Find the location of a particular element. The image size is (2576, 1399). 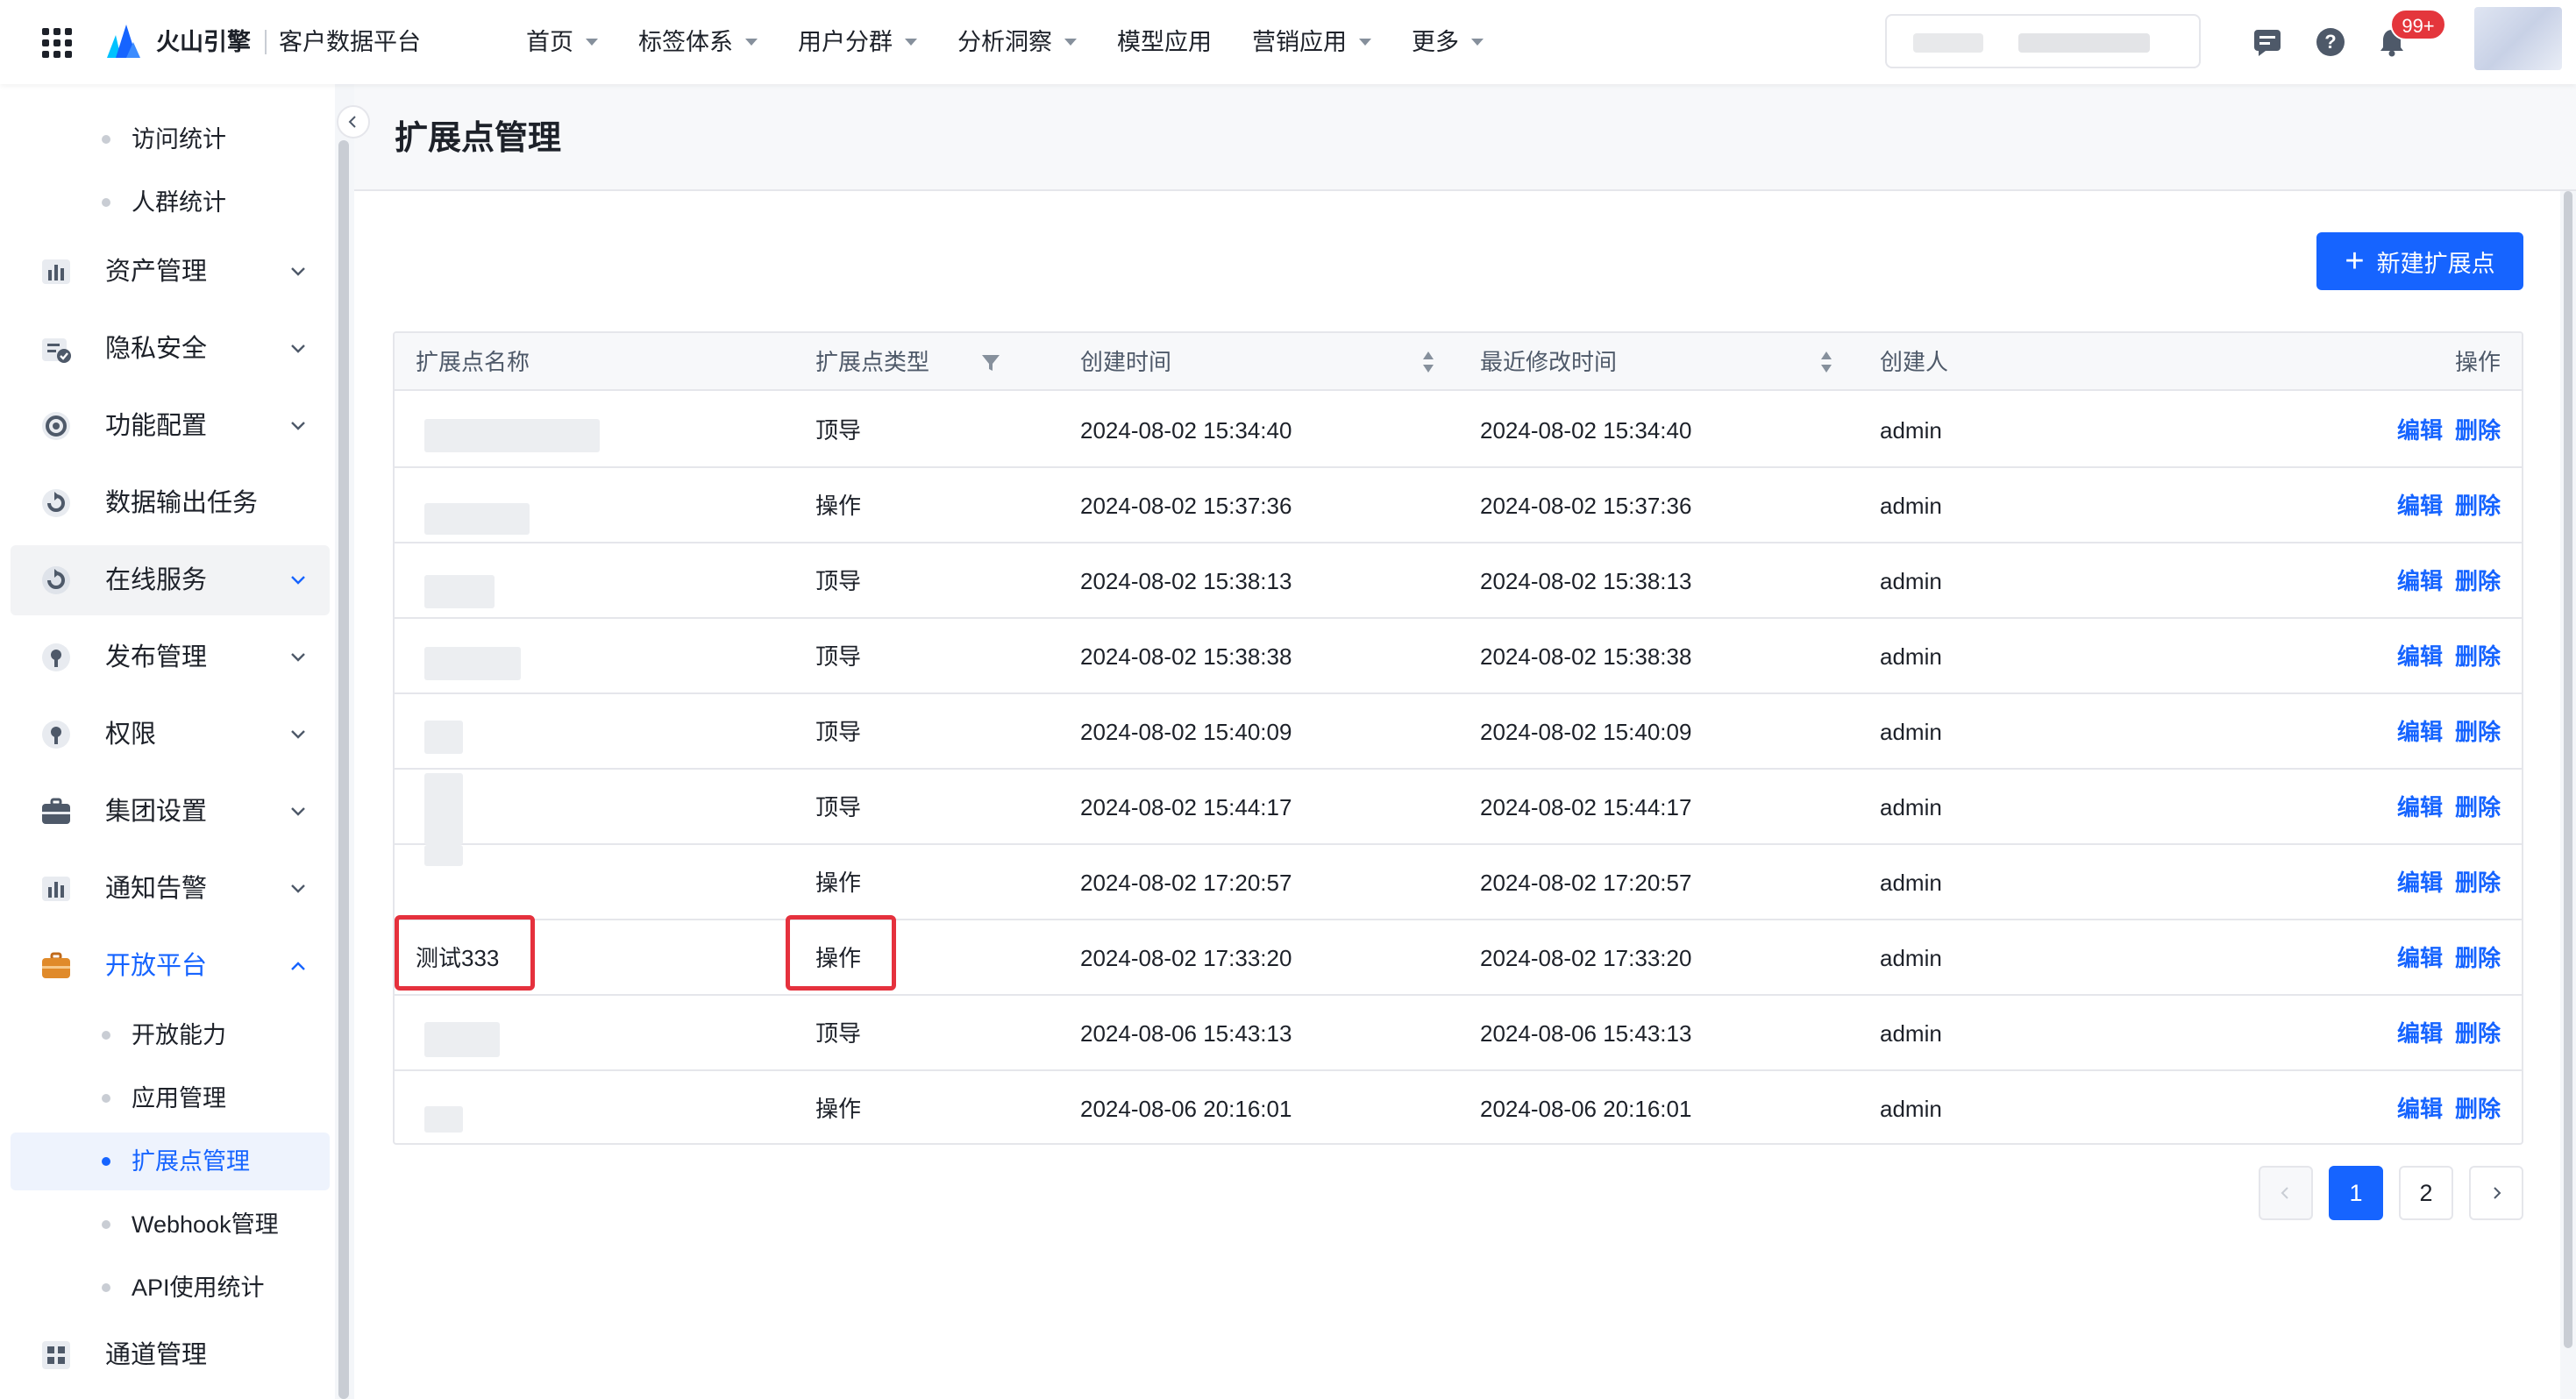

bullet-dot is located at coordinates (106, 1098).